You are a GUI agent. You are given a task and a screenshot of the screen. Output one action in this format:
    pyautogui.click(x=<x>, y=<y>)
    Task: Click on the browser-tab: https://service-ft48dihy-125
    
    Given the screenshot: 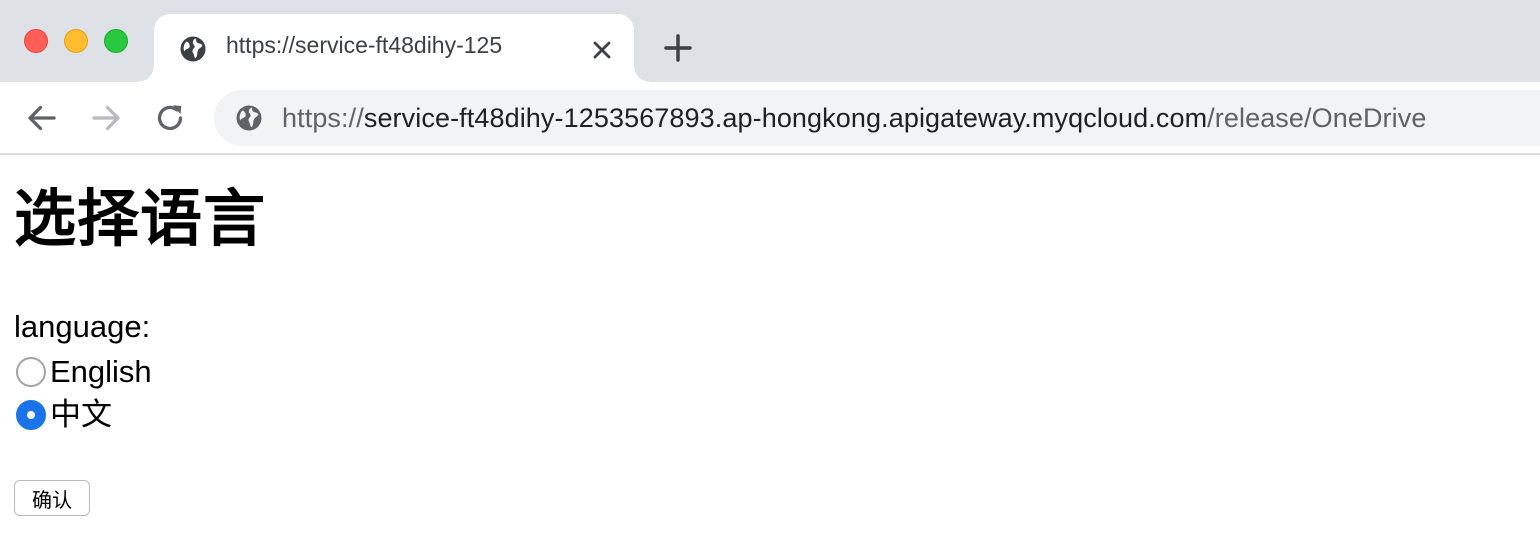 What is the action you would take?
    pyautogui.click(x=394, y=48)
    